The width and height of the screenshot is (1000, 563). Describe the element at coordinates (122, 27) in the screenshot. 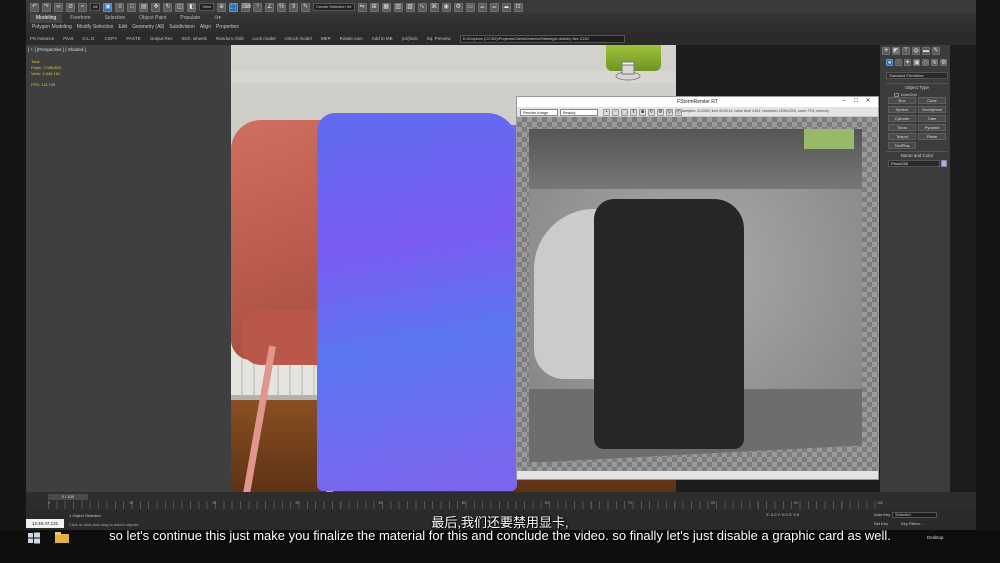

I see `edit-menu: Edit` at that location.